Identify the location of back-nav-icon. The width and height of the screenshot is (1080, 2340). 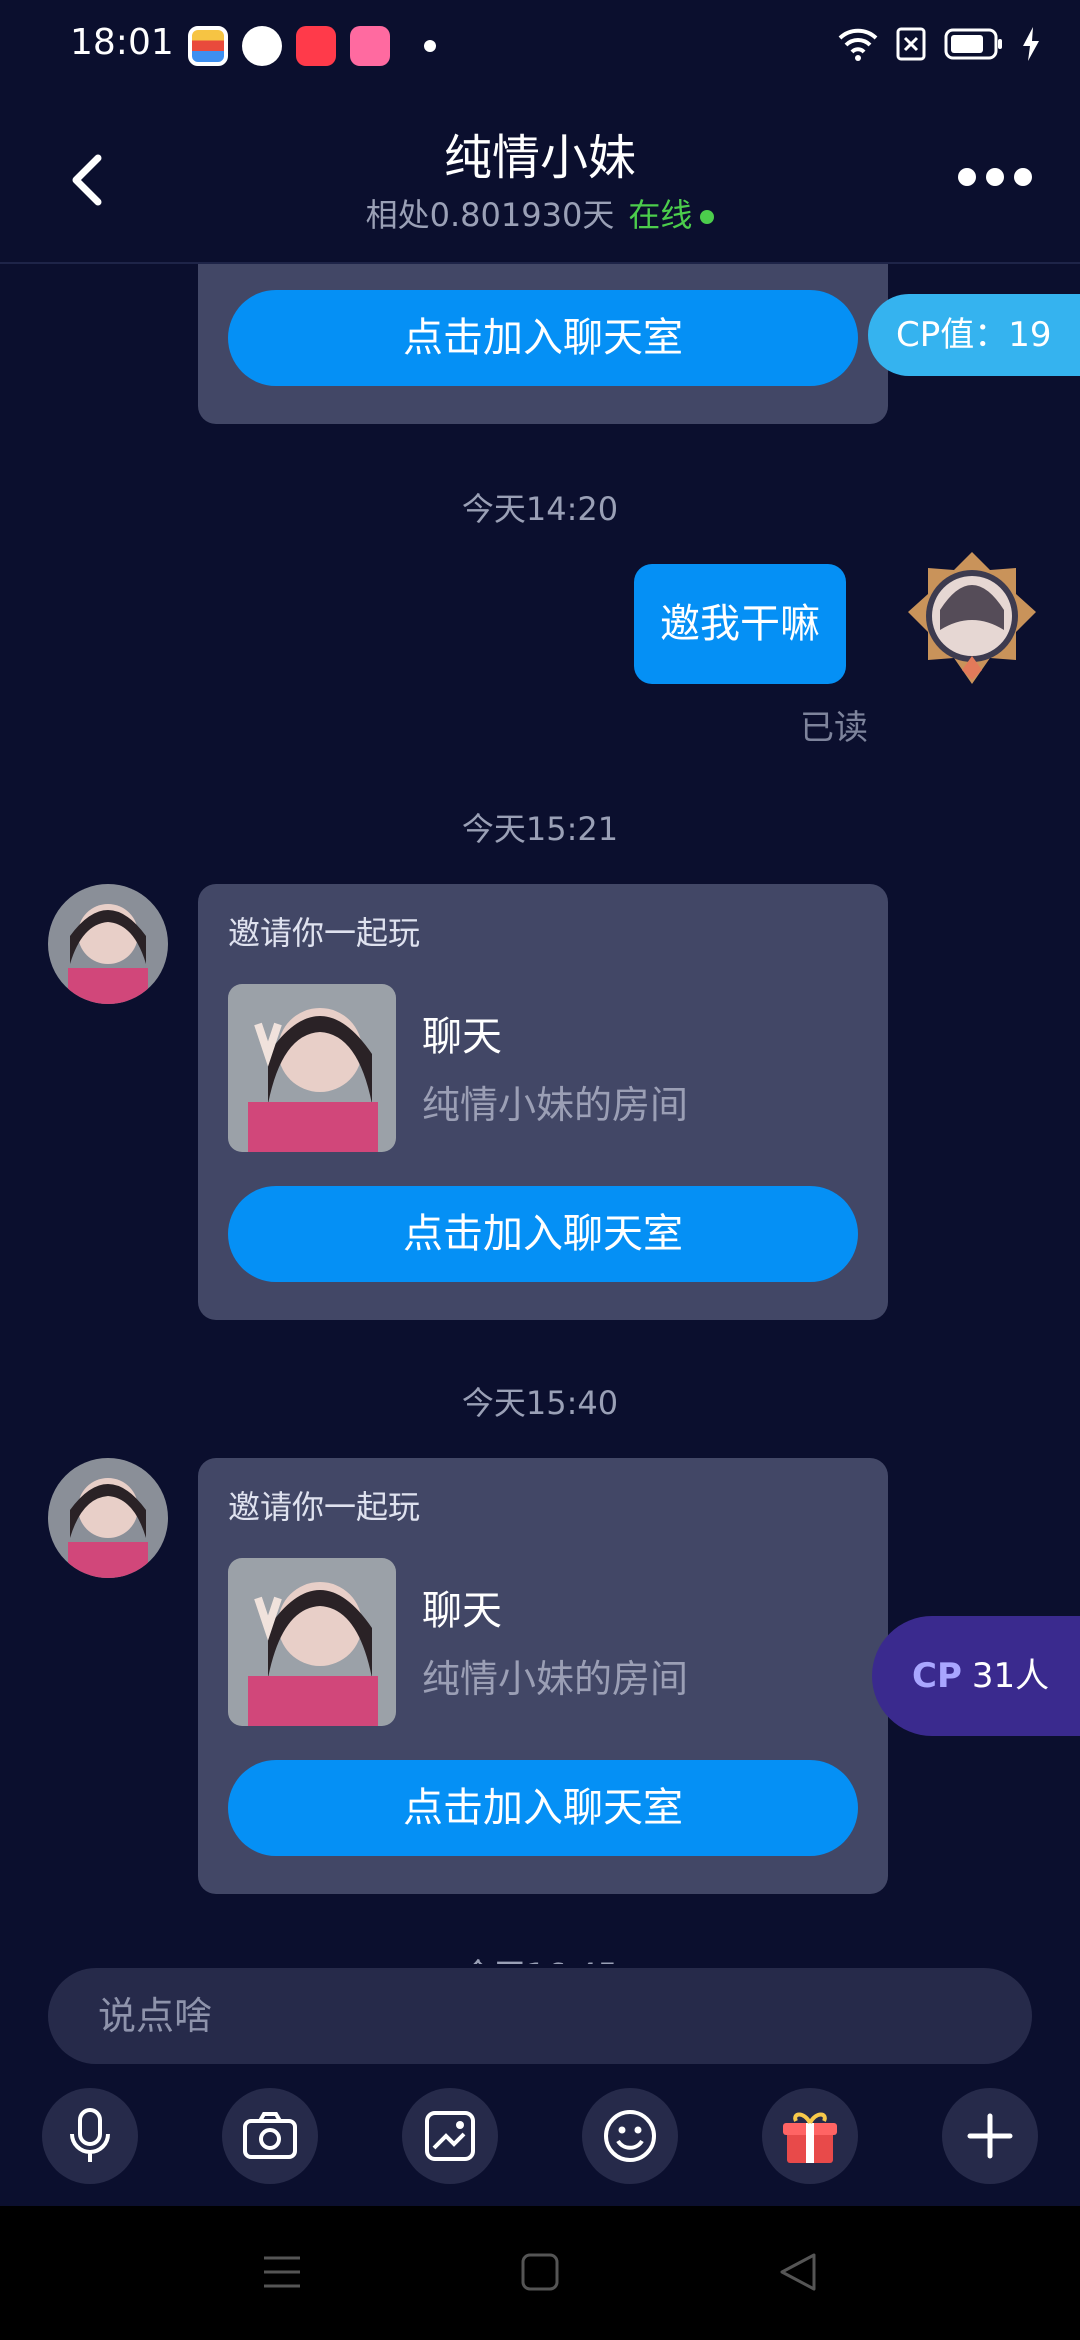
(798, 2272).